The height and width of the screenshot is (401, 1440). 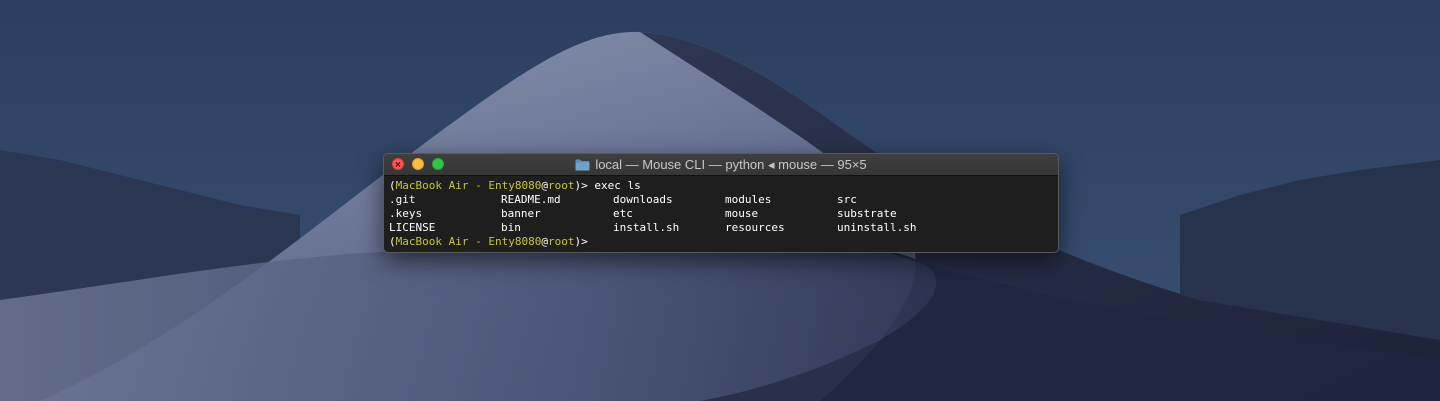 What do you see at coordinates (398, 164) in the screenshot?
I see `close-button` at bounding box center [398, 164].